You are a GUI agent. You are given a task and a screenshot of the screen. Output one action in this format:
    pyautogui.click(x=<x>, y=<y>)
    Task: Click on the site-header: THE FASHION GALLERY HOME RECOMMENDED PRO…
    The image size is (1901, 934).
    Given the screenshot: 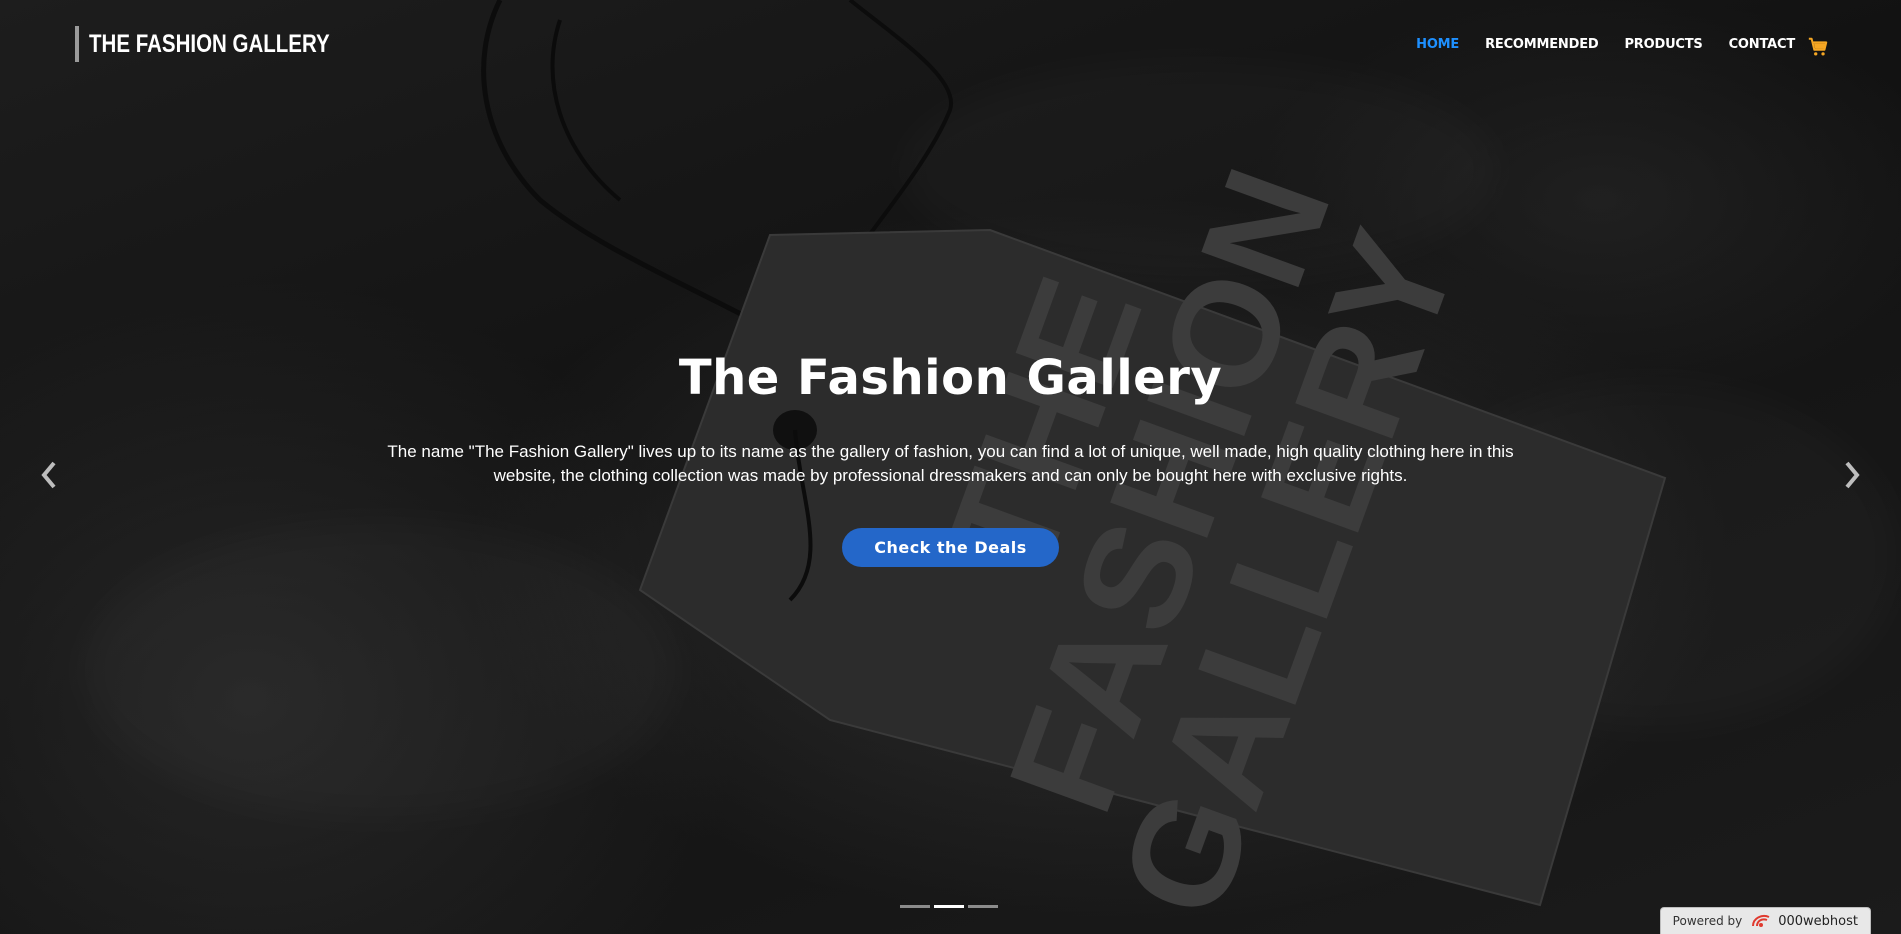 What is the action you would take?
    pyautogui.click(x=950, y=45)
    